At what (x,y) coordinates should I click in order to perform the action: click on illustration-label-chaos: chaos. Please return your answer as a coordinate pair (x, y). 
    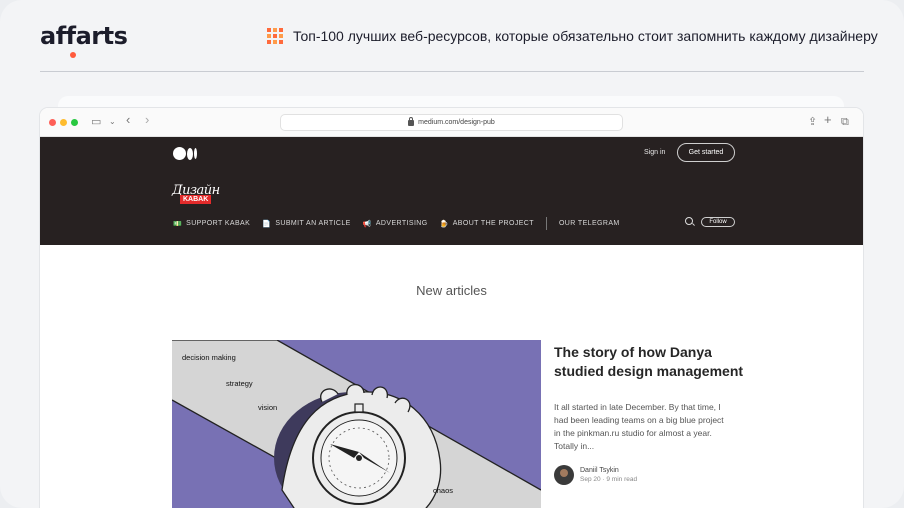
    Looking at the image, I should click on (443, 490).